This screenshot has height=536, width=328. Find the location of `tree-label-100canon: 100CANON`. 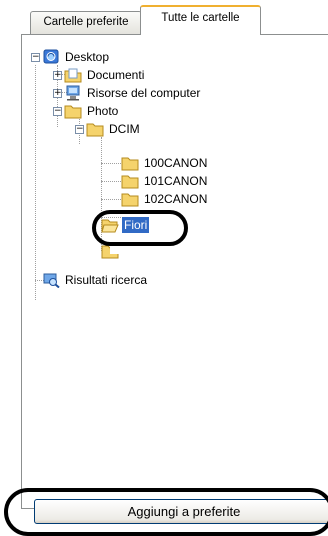

tree-label-100canon: 100CANON is located at coordinates (176, 163).